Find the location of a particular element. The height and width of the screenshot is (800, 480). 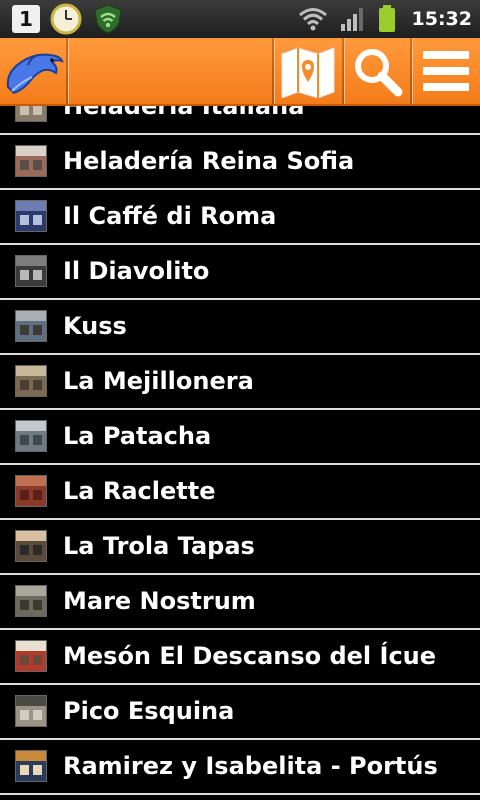

list-item: Heladería Reina Sofia is located at coordinates (240, 162).